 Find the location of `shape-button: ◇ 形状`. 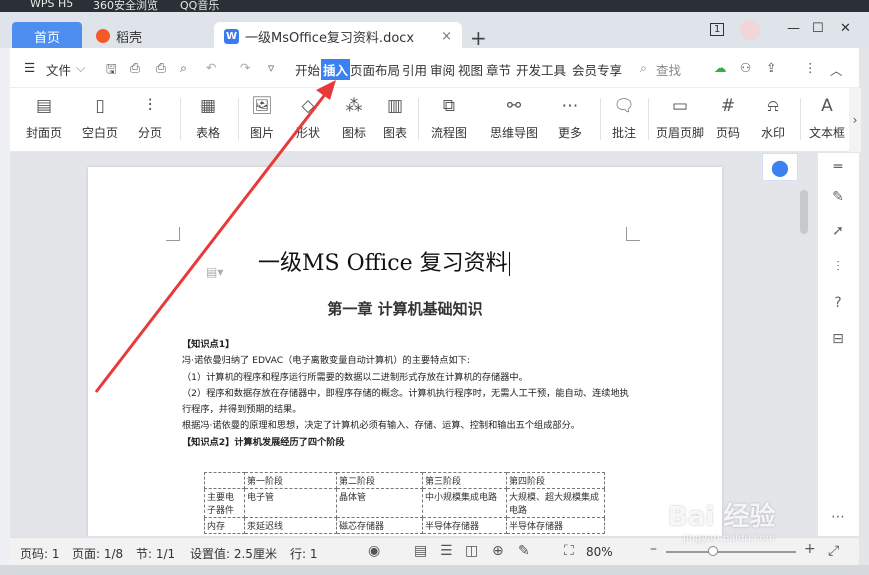

shape-button: ◇ 形状 is located at coordinates (308, 120).